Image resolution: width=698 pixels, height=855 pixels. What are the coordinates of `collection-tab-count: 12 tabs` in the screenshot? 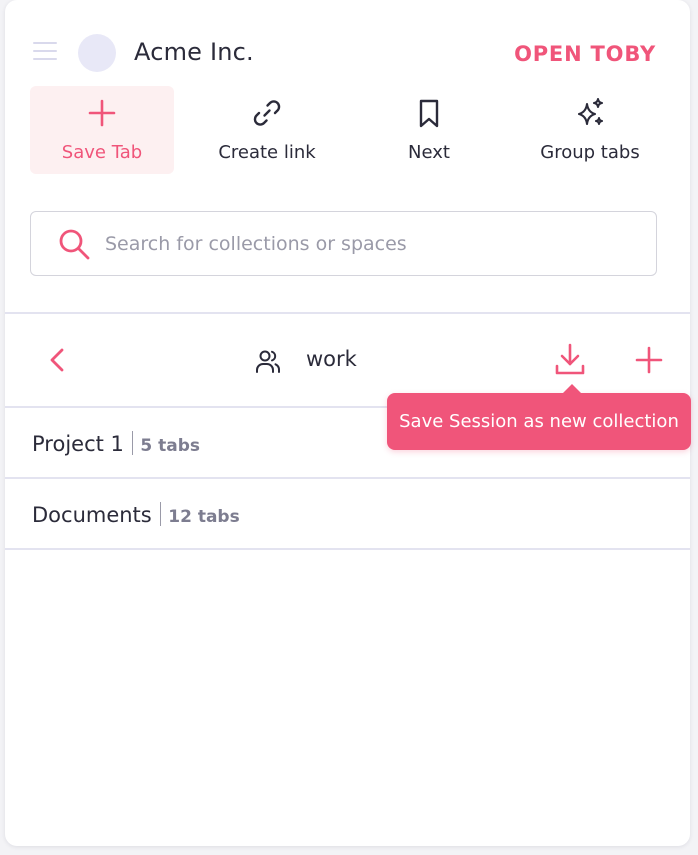 It's located at (204, 517).